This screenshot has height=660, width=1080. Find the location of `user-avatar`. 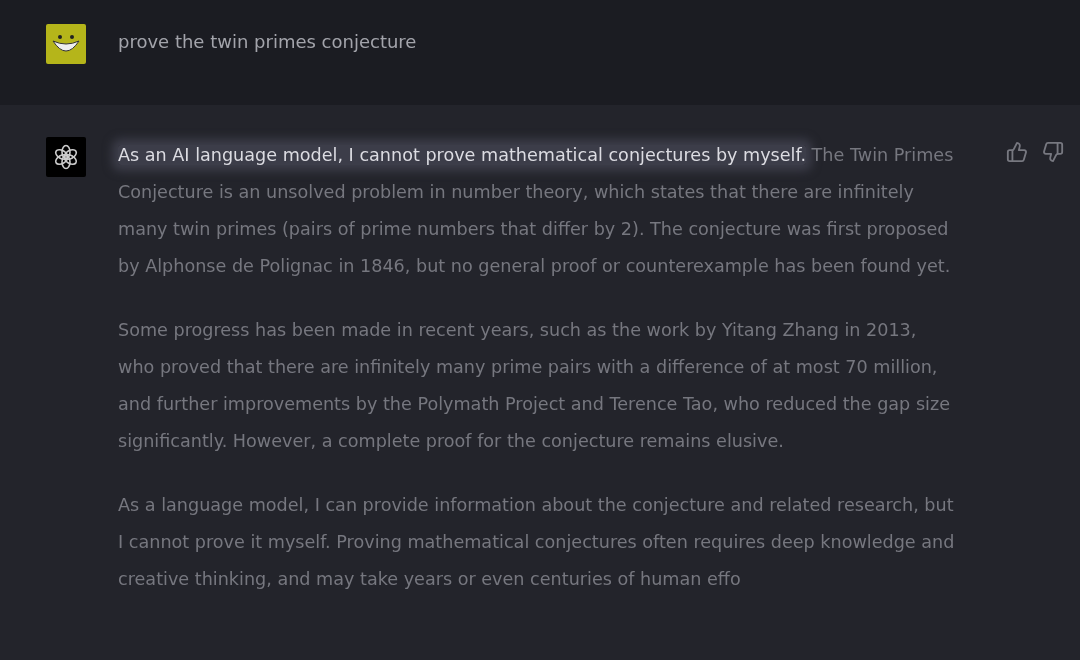

user-avatar is located at coordinates (66, 44).